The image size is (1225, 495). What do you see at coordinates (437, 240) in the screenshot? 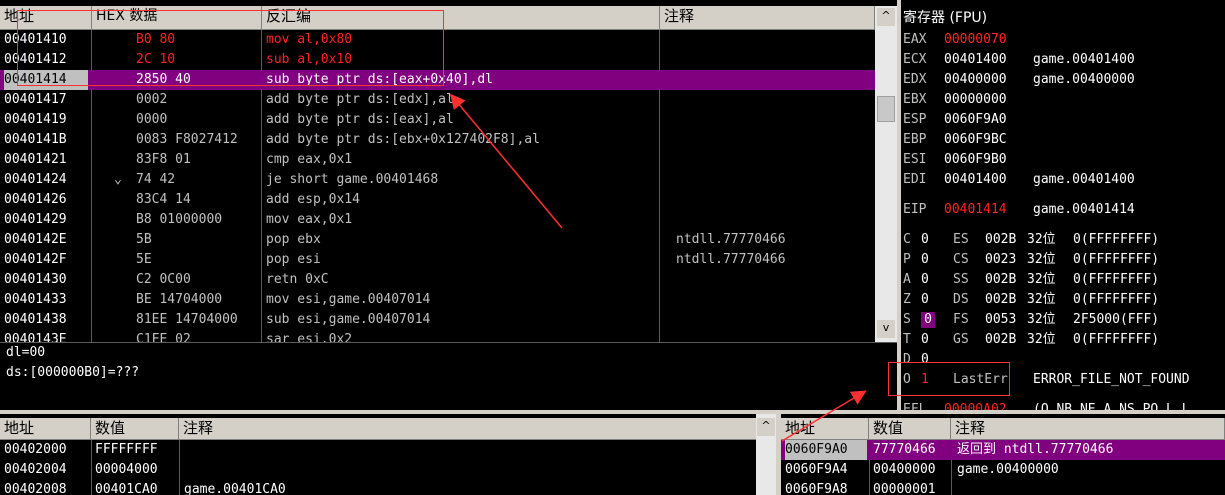
I see `disasm-row: 0040142E 5B pop ebx ntdll.77770466` at bounding box center [437, 240].